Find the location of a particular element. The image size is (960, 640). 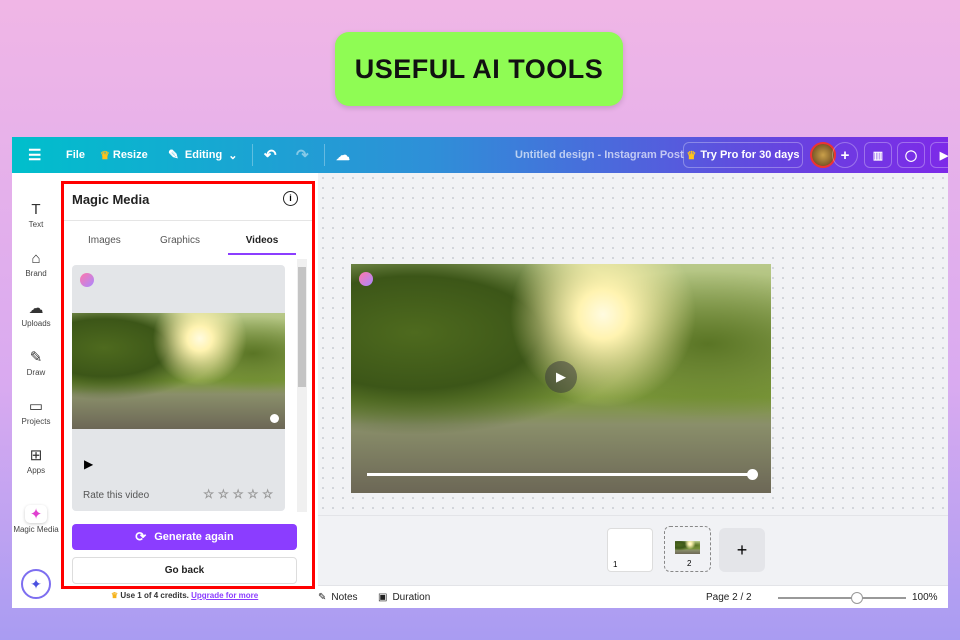

info-icon: i is located at coordinates (290, 198).